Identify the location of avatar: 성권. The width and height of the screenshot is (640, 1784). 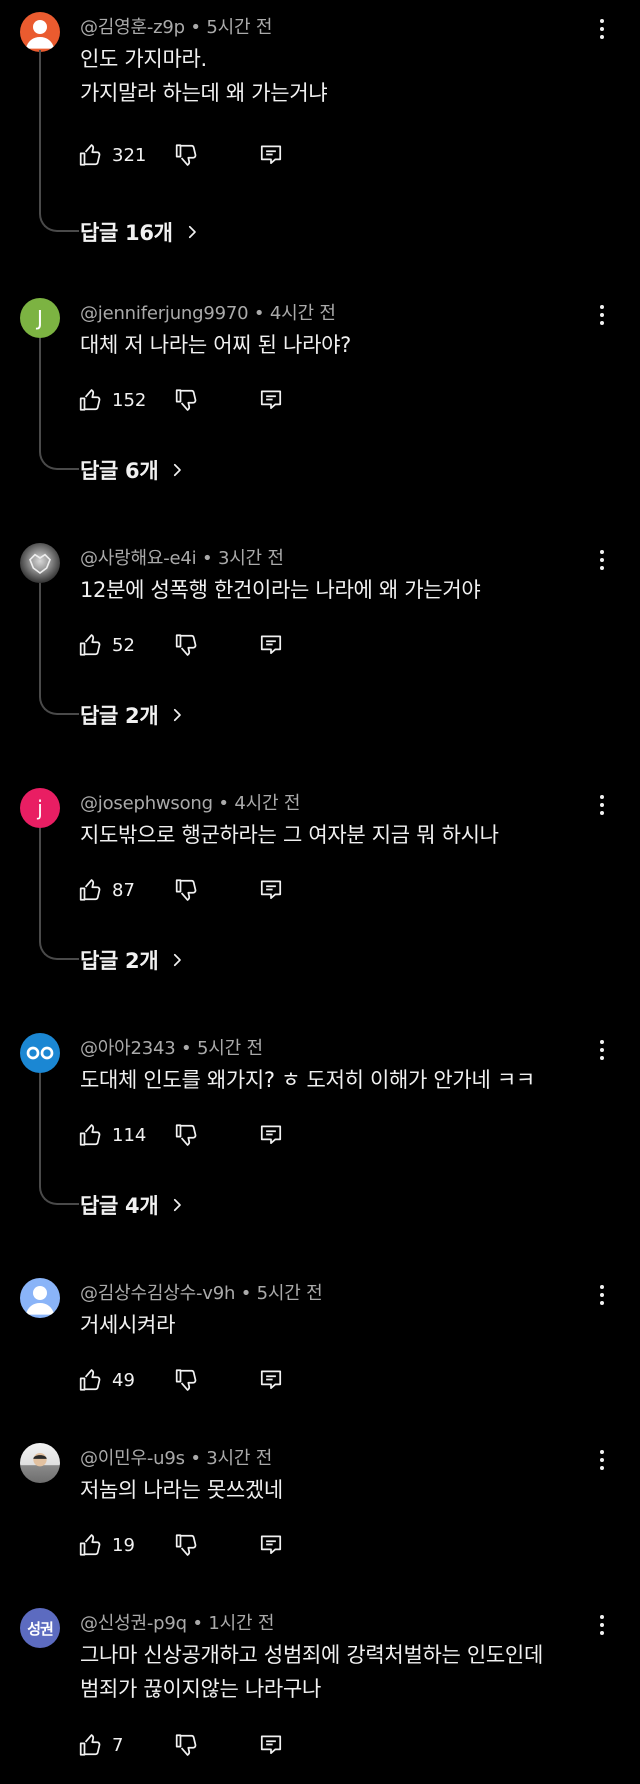
(40, 1628).